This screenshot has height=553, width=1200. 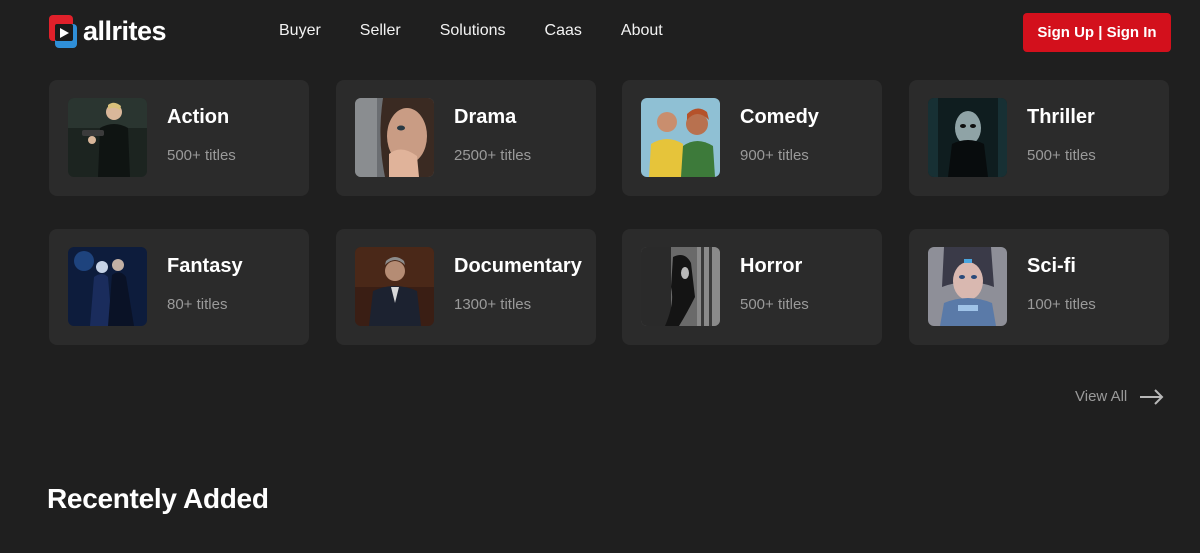 I want to click on genre-card-thriller: Thriller 500+ titles, so click(x=1039, y=138).